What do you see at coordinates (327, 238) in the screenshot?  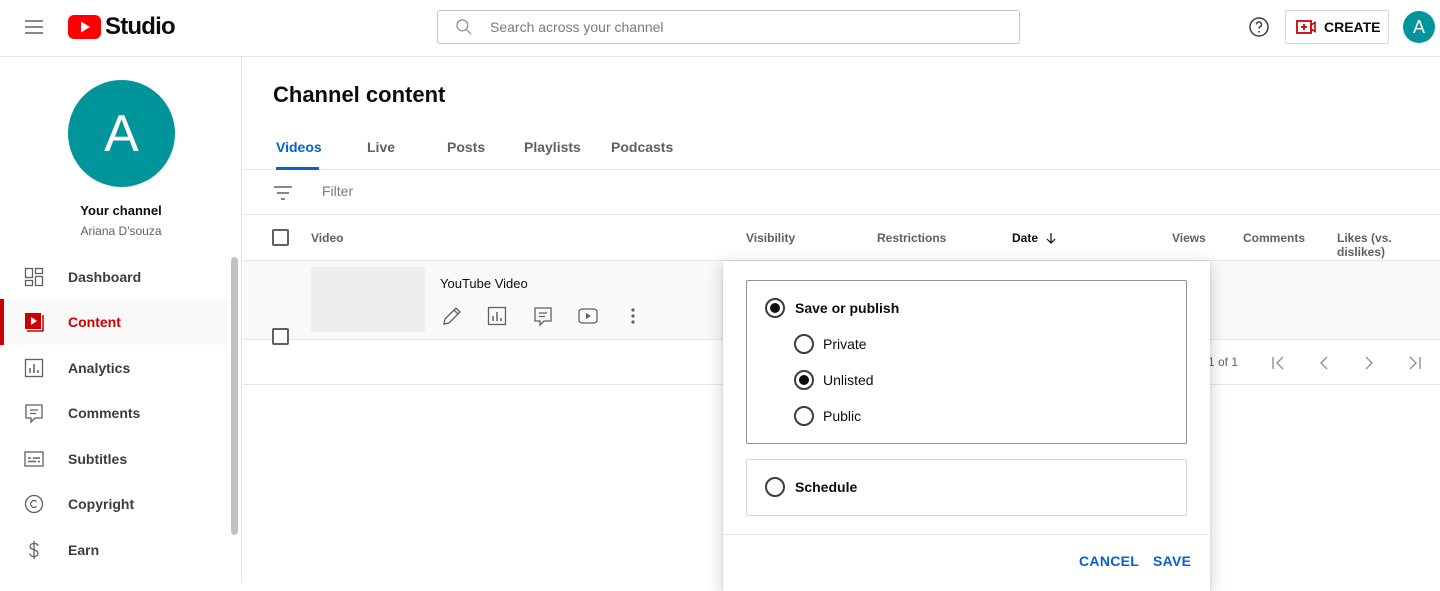 I see `column-video: Video` at bounding box center [327, 238].